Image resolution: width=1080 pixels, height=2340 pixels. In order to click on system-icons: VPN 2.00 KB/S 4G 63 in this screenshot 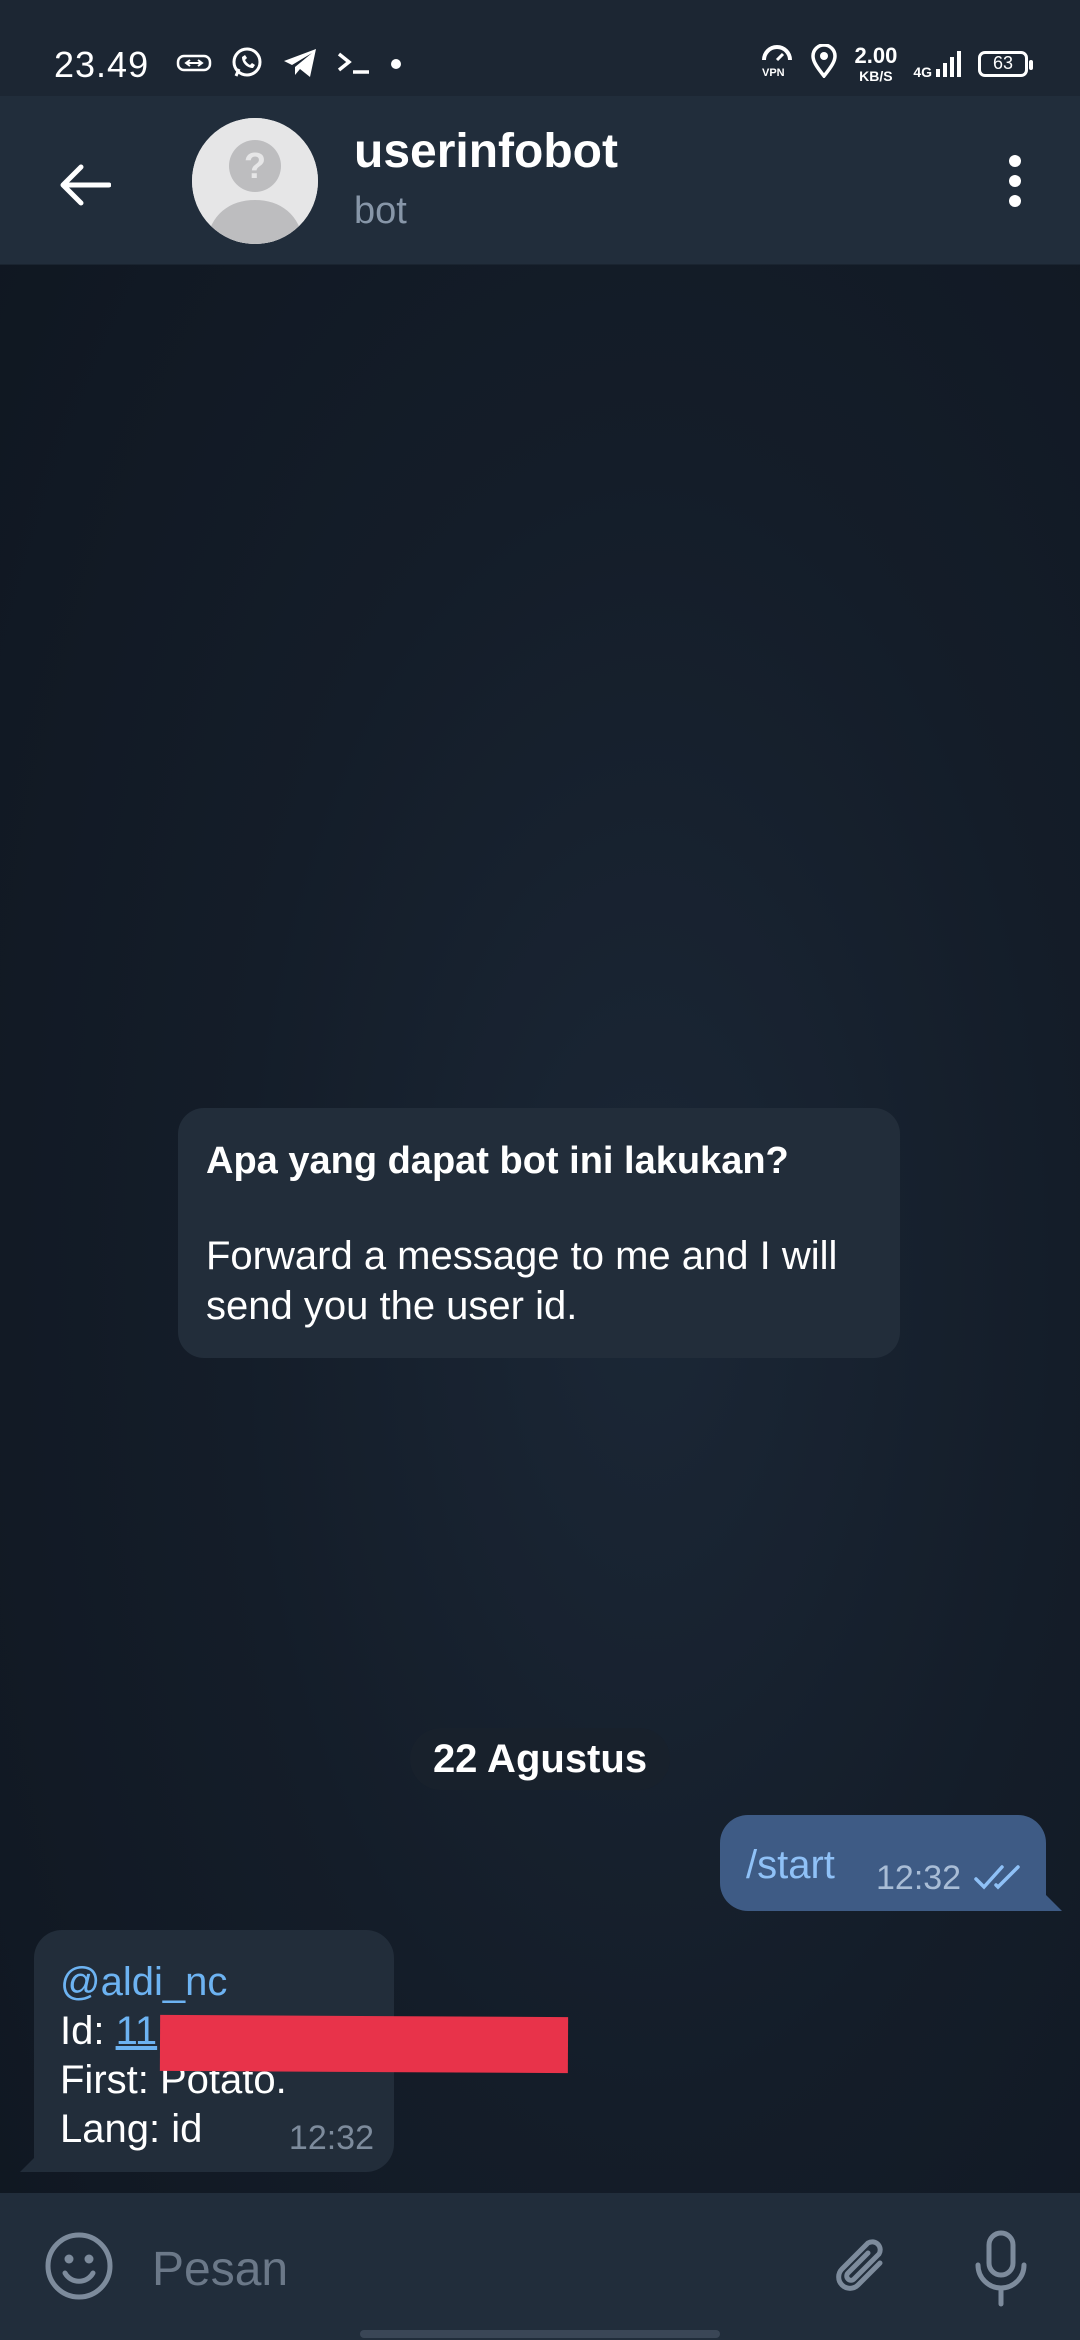, I will do `click(896, 63)`.